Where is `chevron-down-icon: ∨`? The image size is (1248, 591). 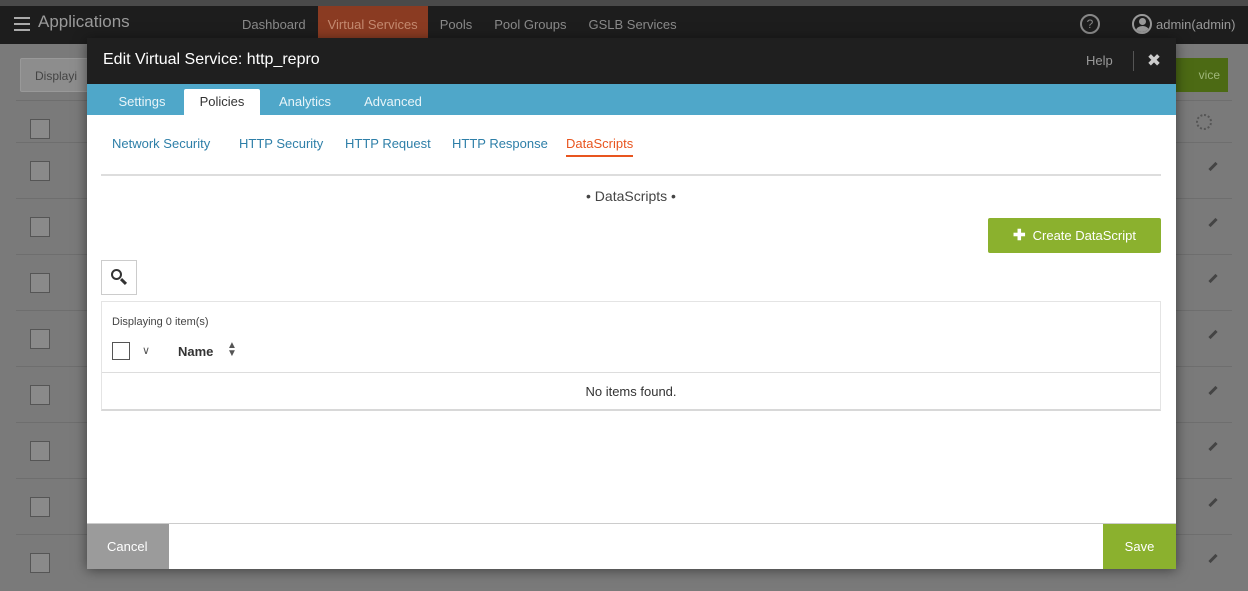 chevron-down-icon: ∨ is located at coordinates (146, 350).